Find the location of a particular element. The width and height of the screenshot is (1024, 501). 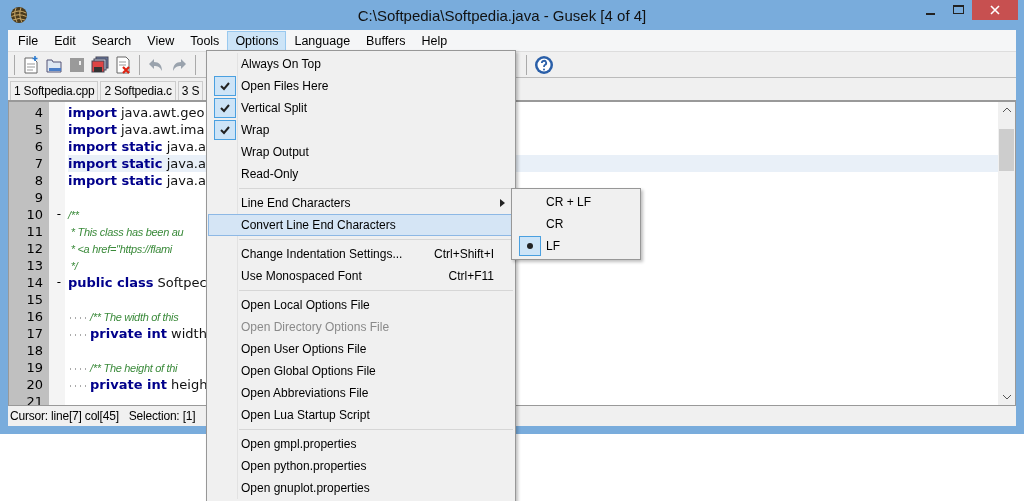

globe-icon is located at coordinates (19, 15).